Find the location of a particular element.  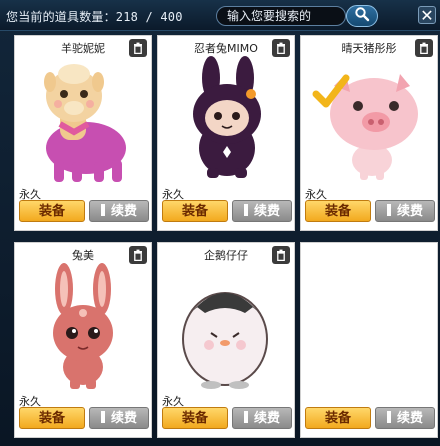

item-card-ninja-rabbit: 忍者兔MIMO 永久 装备 续费 is located at coordinates (226, 133).